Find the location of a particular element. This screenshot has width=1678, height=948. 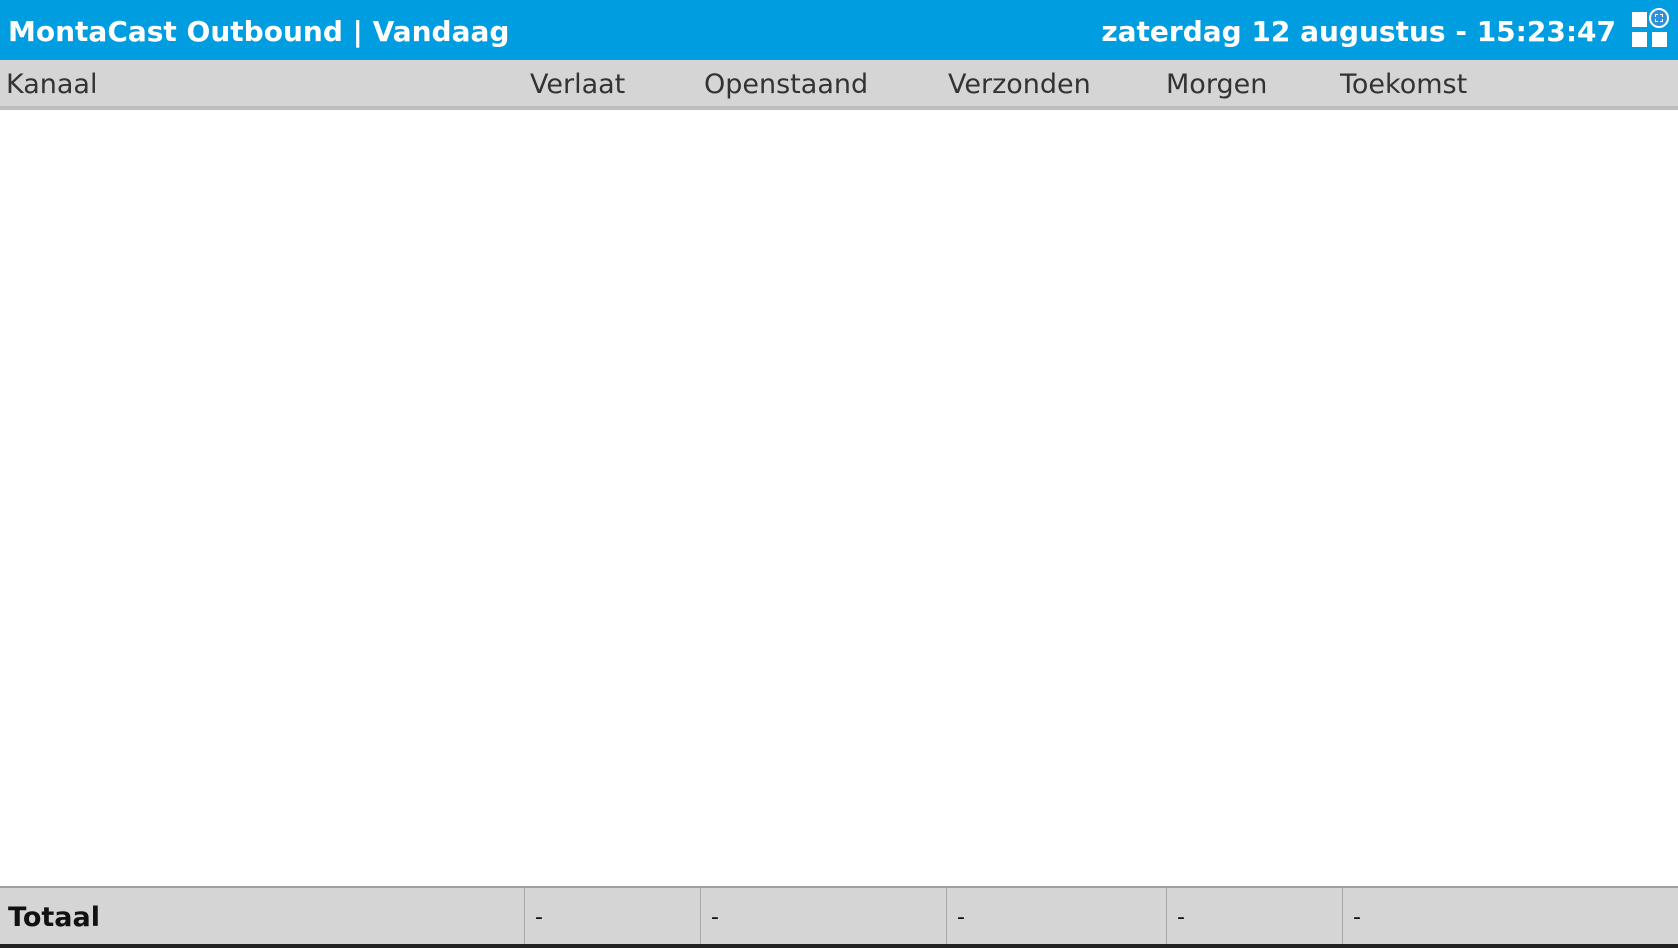

total-row: Totaal - - - - - is located at coordinates (839, 917).